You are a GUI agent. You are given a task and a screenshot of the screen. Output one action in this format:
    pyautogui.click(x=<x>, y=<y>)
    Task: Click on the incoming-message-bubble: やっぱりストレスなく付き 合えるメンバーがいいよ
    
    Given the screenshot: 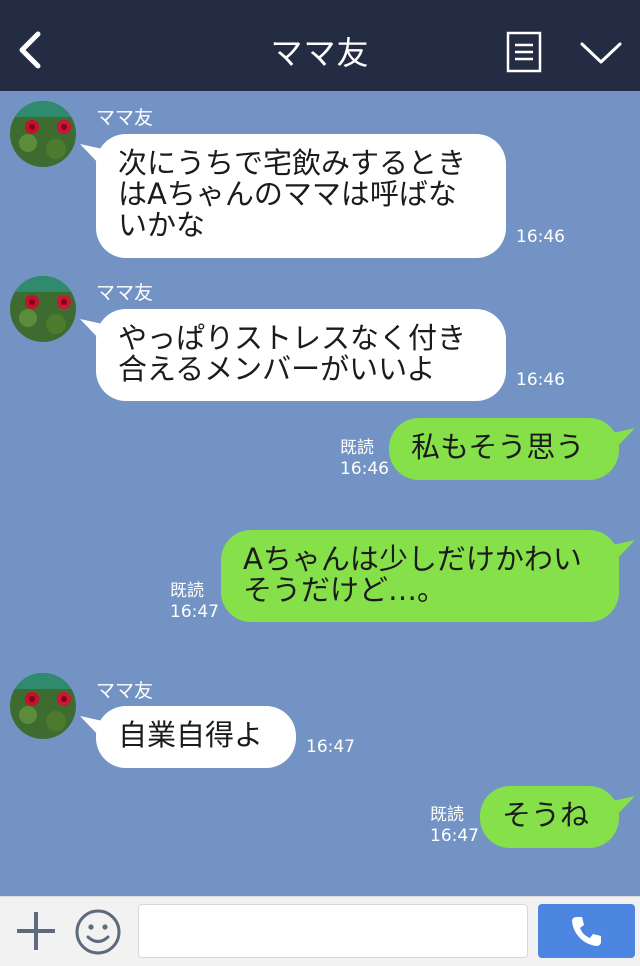 What is the action you would take?
    pyautogui.click(x=301, y=355)
    